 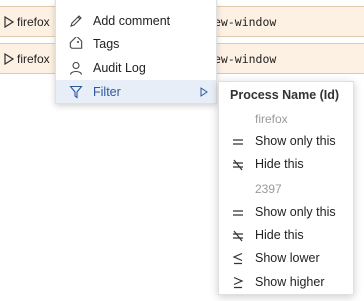 What do you see at coordinates (136, 43) in the screenshot?
I see `menu-item-tags: Tags` at bounding box center [136, 43].